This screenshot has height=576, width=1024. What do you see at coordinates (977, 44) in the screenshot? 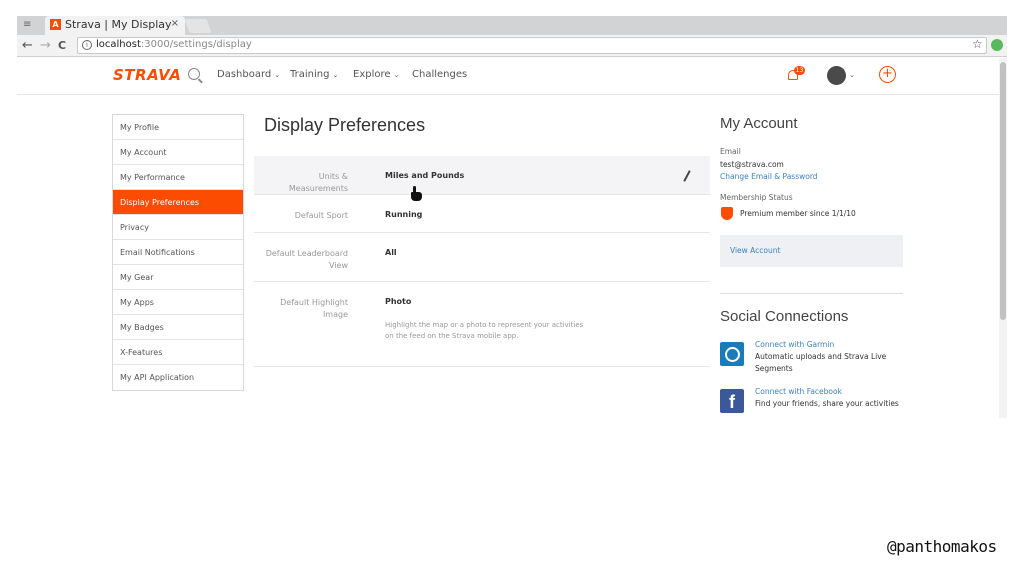
I see `bookmark-star-icon: ☆` at bounding box center [977, 44].